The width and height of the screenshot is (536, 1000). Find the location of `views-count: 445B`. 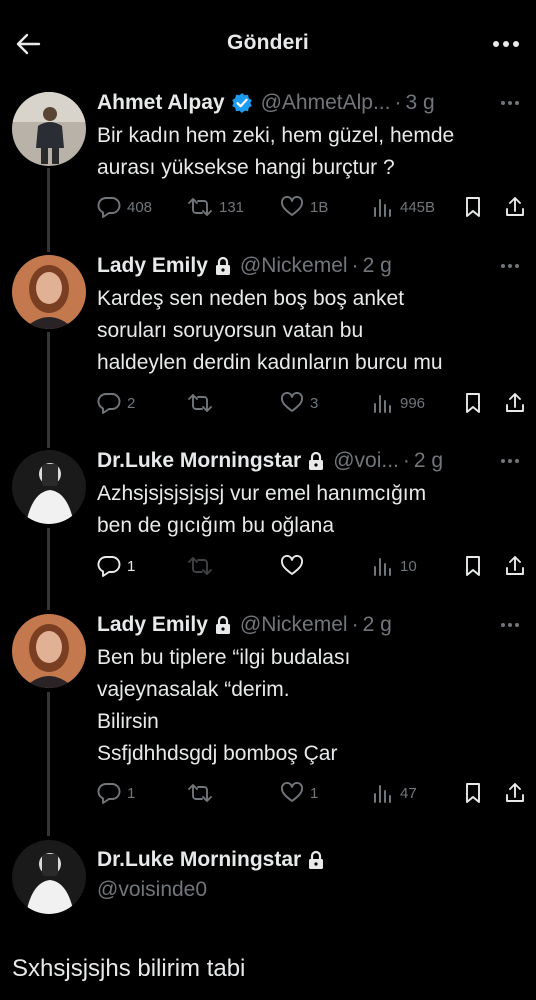

views-count: 445B is located at coordinates (418, 207).